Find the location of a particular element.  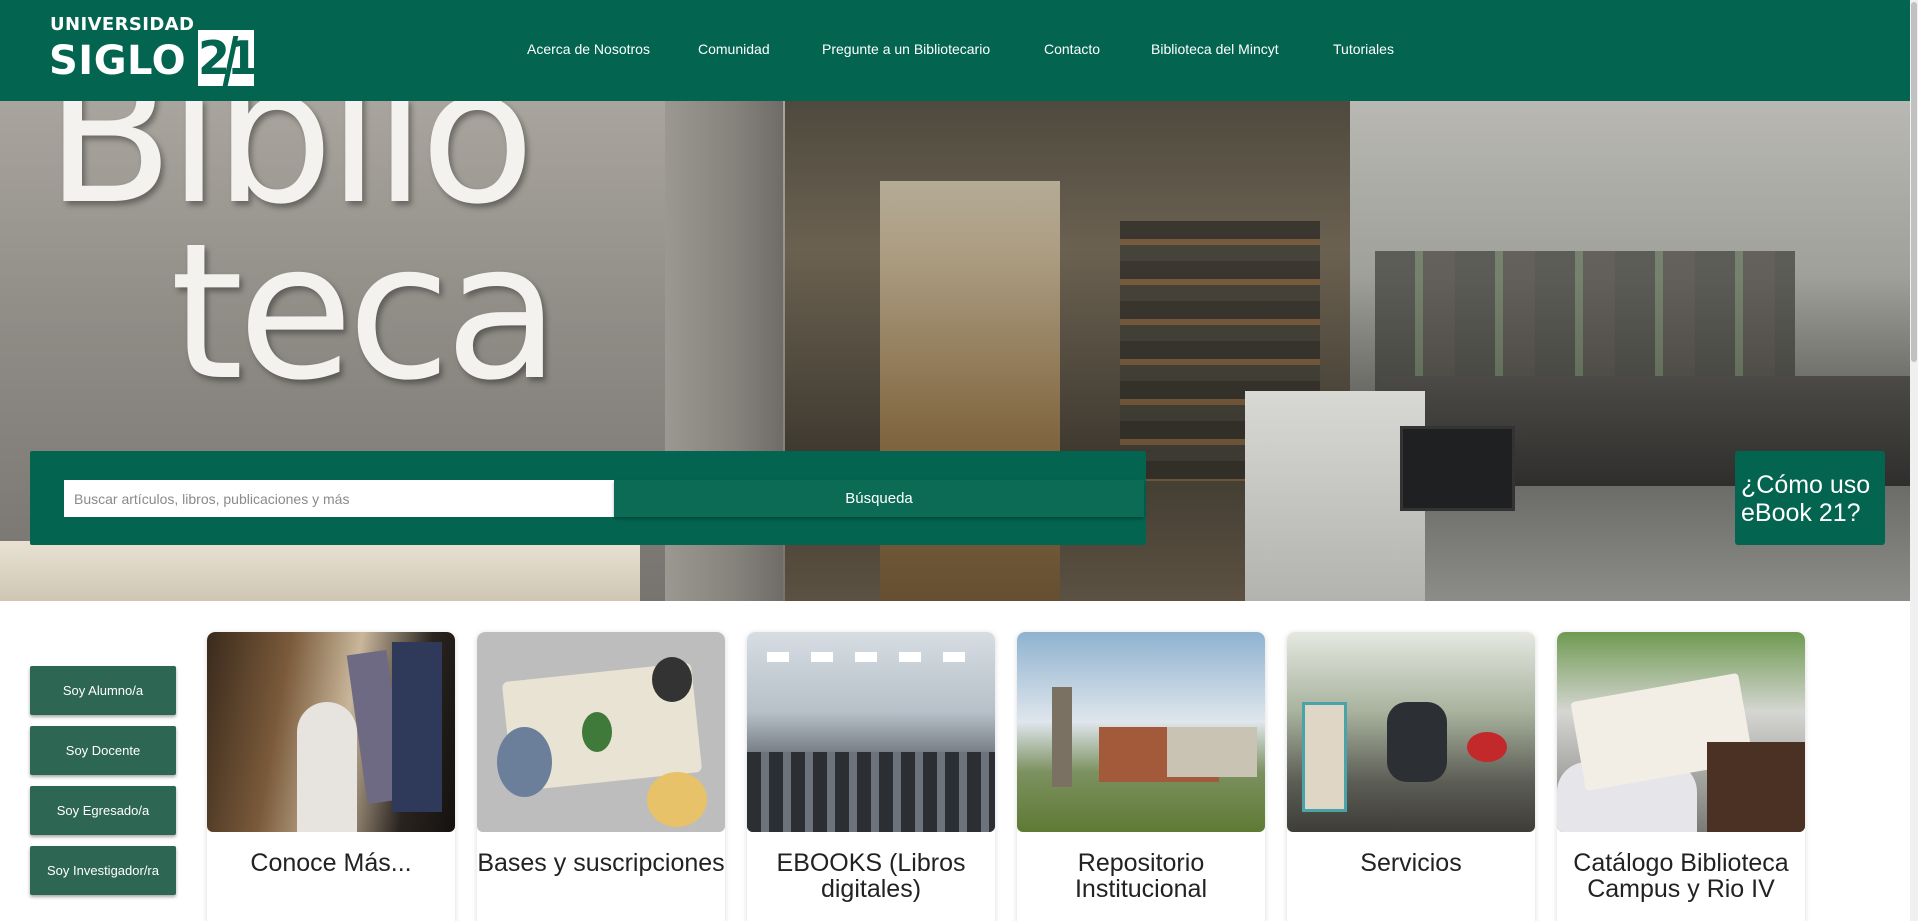

card-servicios: Servicios is located at coordinates (1411, 776).